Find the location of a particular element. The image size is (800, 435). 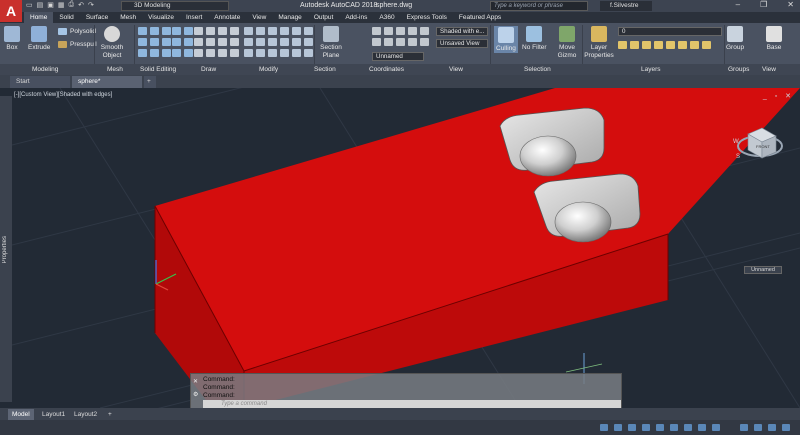

search-input: Type a keyword or phrase is located at coordinates (539, 6).